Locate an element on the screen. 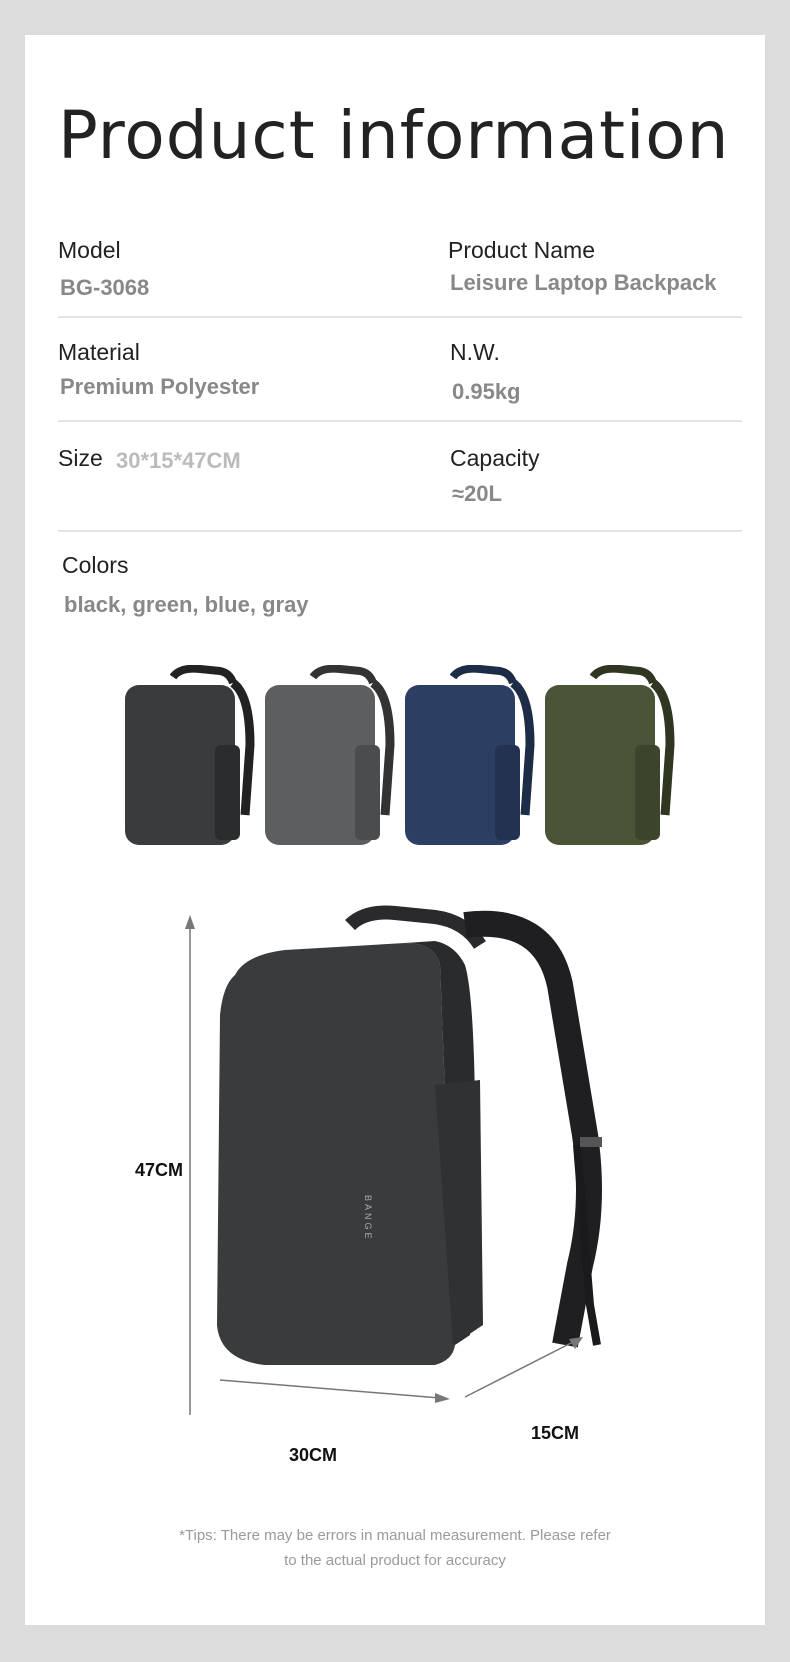 The width and height of the screenshot is (790, 1662). colors-value: black, green, blue, gray is located at coordinates (186, 604).